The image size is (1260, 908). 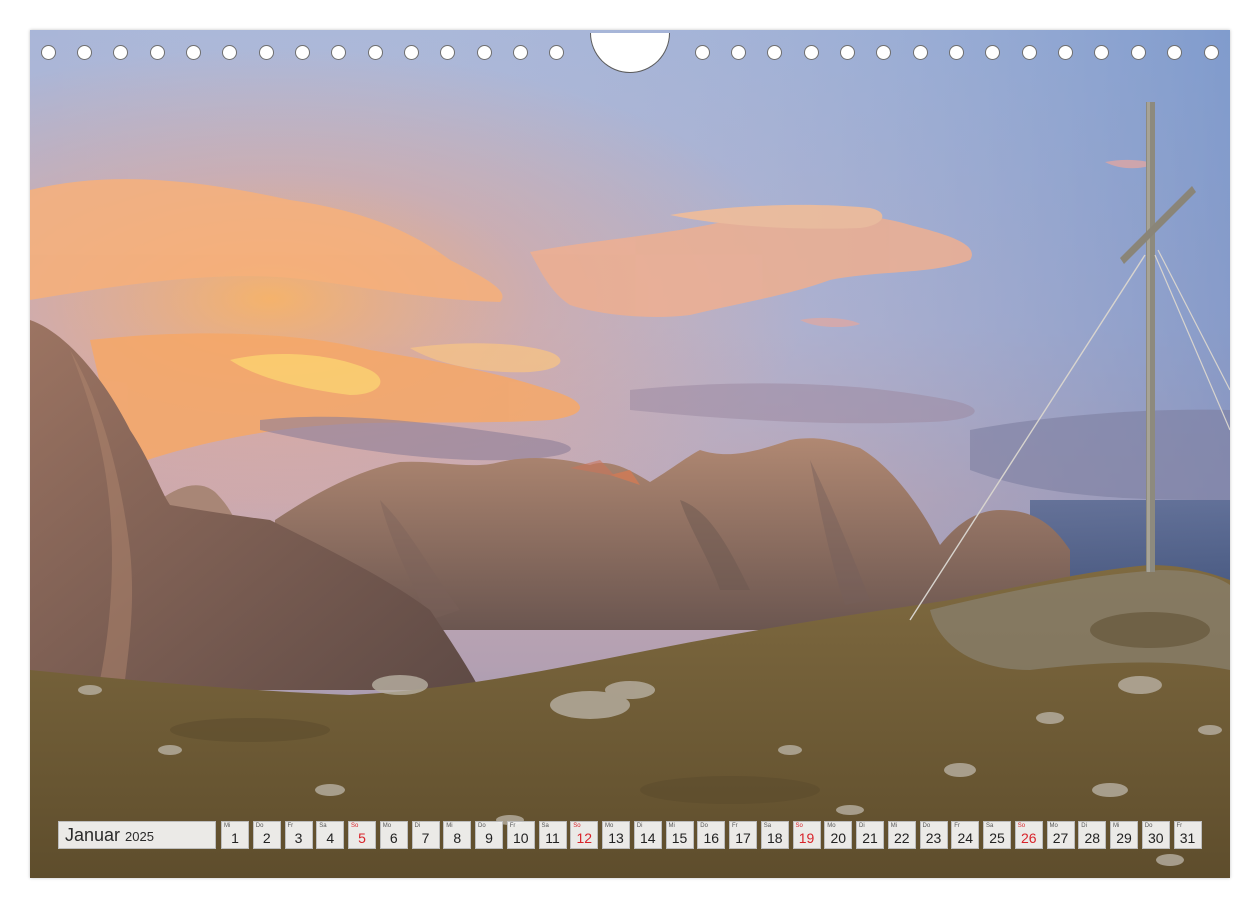 I want to click on day-number: 14, so click(x=647, y=838).